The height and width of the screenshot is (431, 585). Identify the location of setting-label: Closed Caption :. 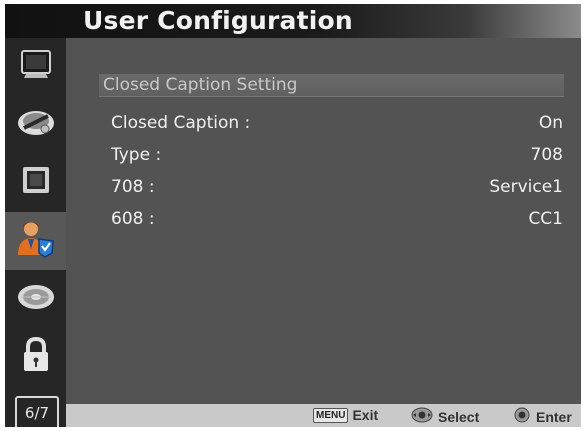
(181, 123).